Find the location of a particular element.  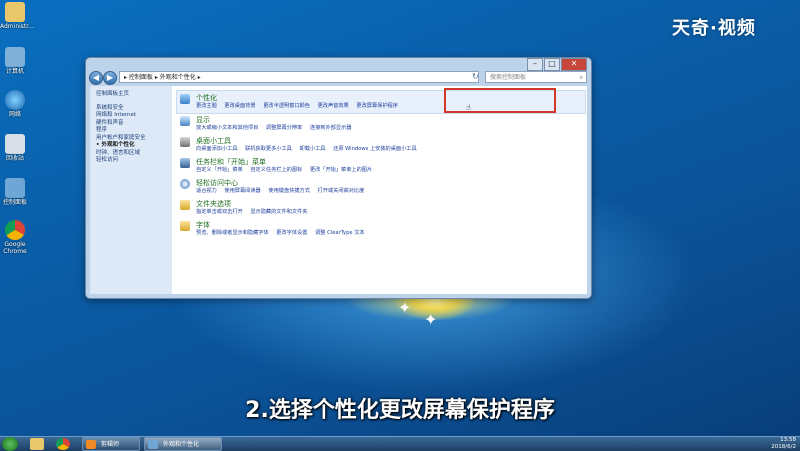

sidebar-item-appearance: • 外观和个性化 is located at coordinates (131, 146).